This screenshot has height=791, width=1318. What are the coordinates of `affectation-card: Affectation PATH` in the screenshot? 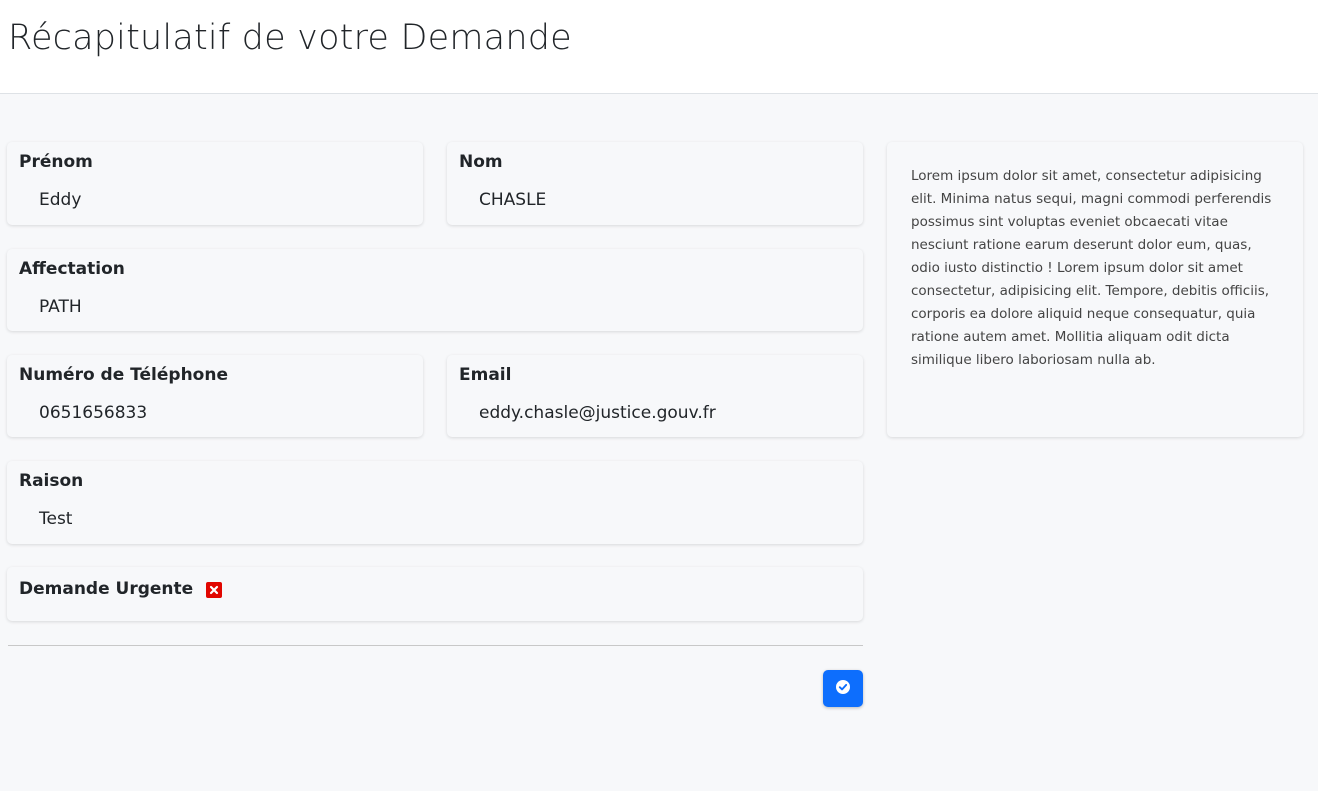 It's located at (435, 290).